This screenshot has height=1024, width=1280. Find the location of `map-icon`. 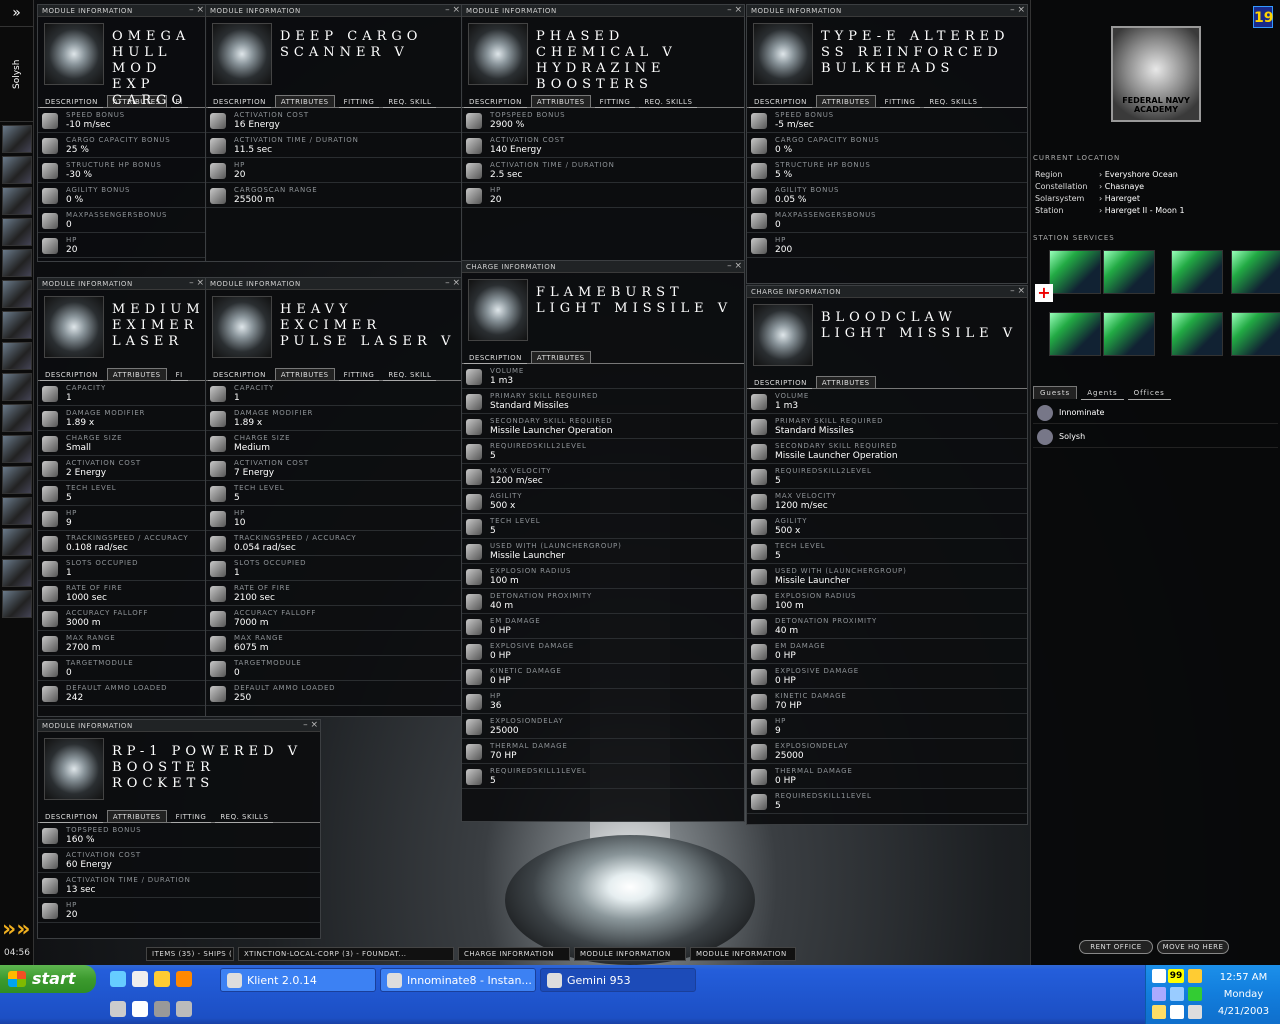

map-icon is located at coordinates (17, 232).